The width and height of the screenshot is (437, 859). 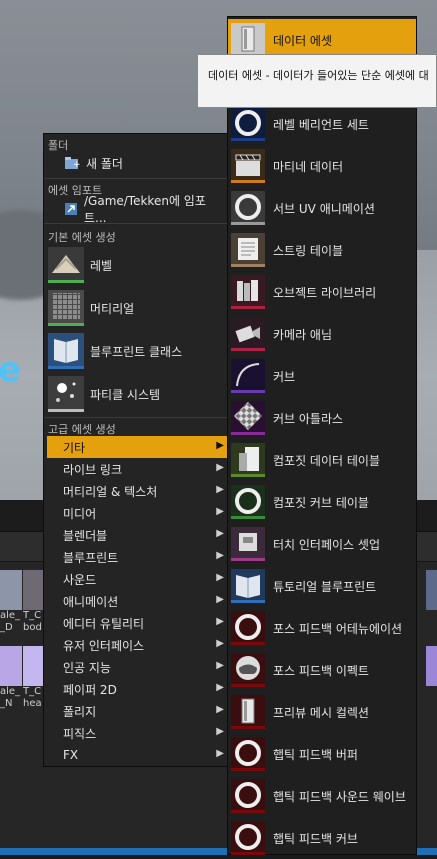 I want to click on adv-category-editor-utility: 에디터 유틸리티 ▶, so click(x=137, y=623).